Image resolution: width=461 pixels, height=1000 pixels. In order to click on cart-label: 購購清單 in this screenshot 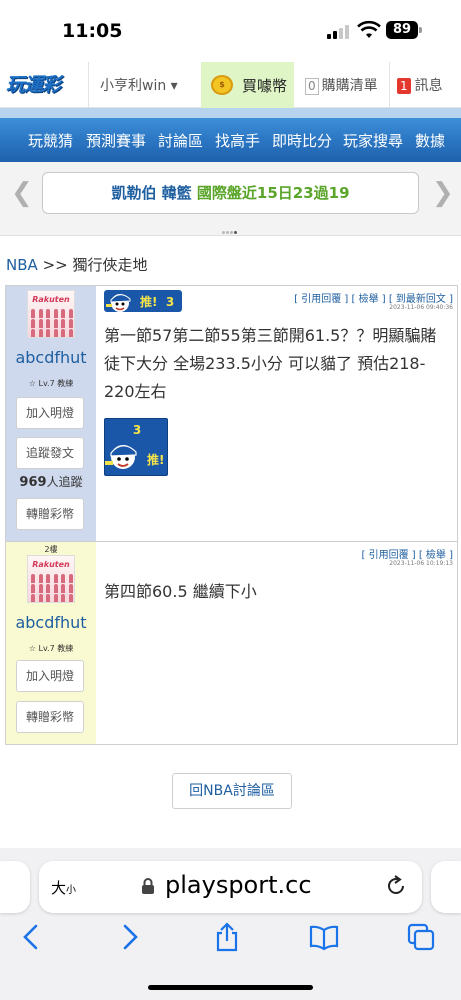, I will do `click(349, 86)`.